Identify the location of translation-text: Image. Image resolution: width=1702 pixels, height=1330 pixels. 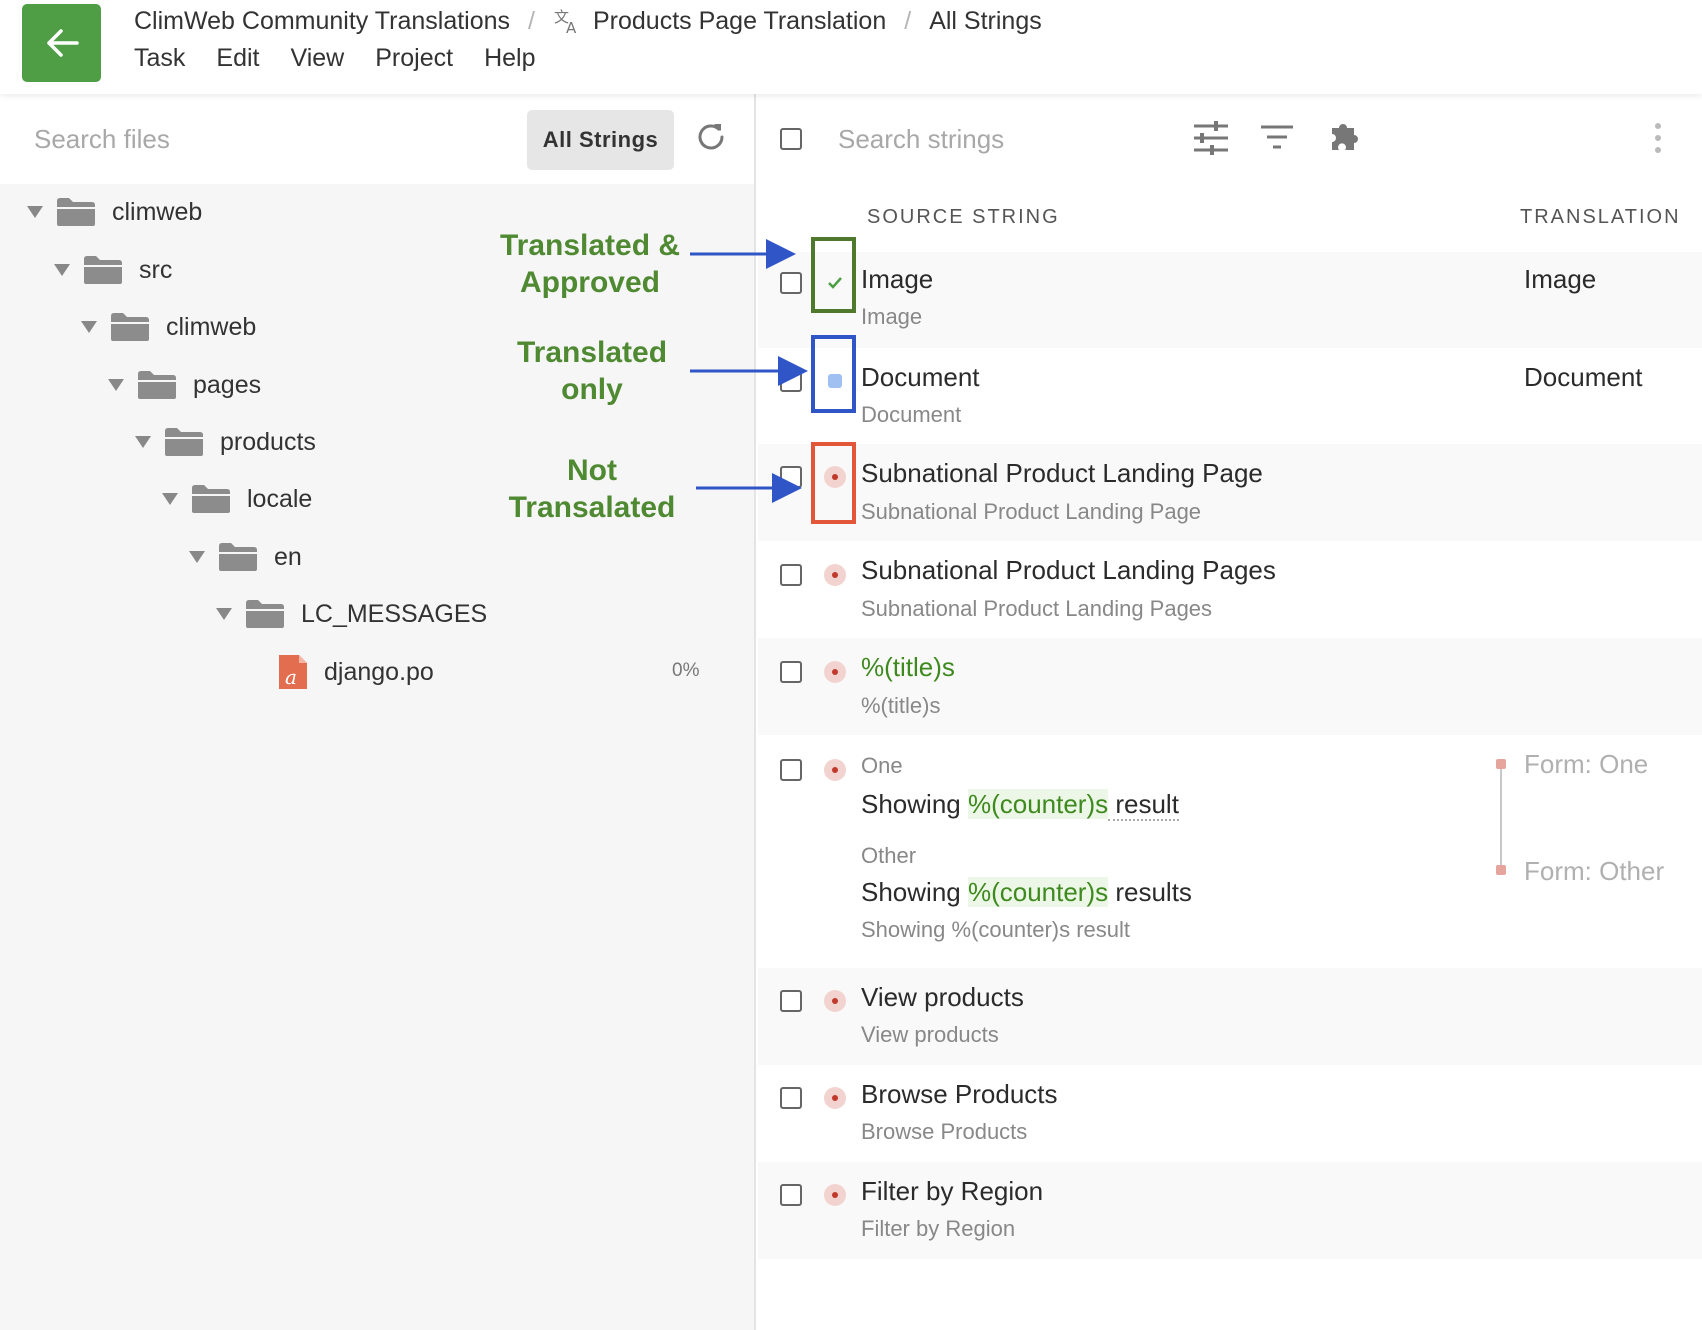
(1560, 279).